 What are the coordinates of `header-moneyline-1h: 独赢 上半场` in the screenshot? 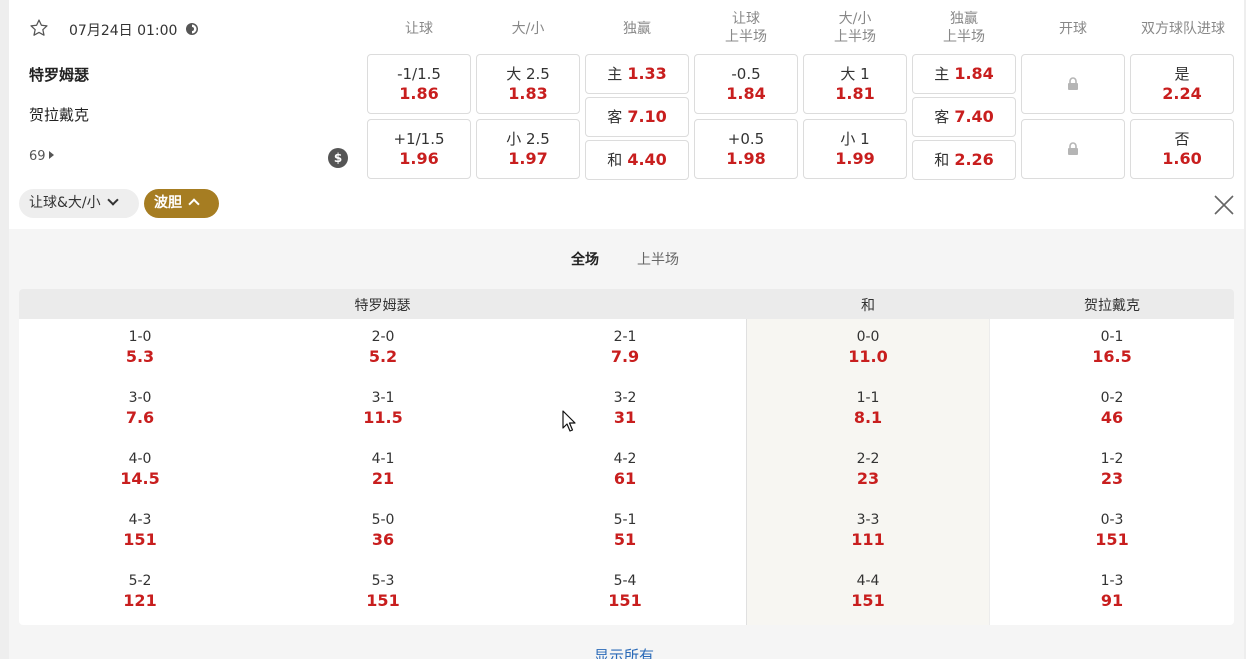 It's located at (964, 28).